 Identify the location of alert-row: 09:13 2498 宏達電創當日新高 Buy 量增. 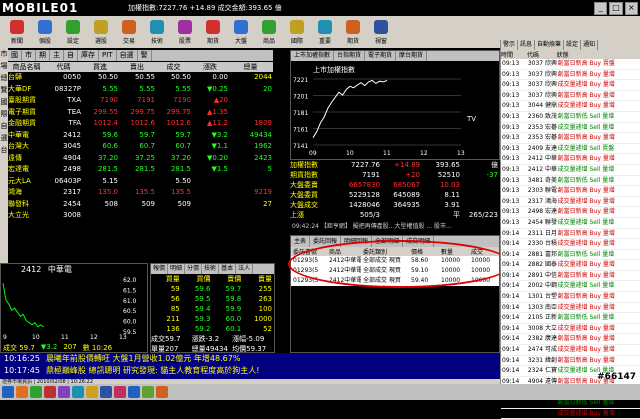
(570, 212).